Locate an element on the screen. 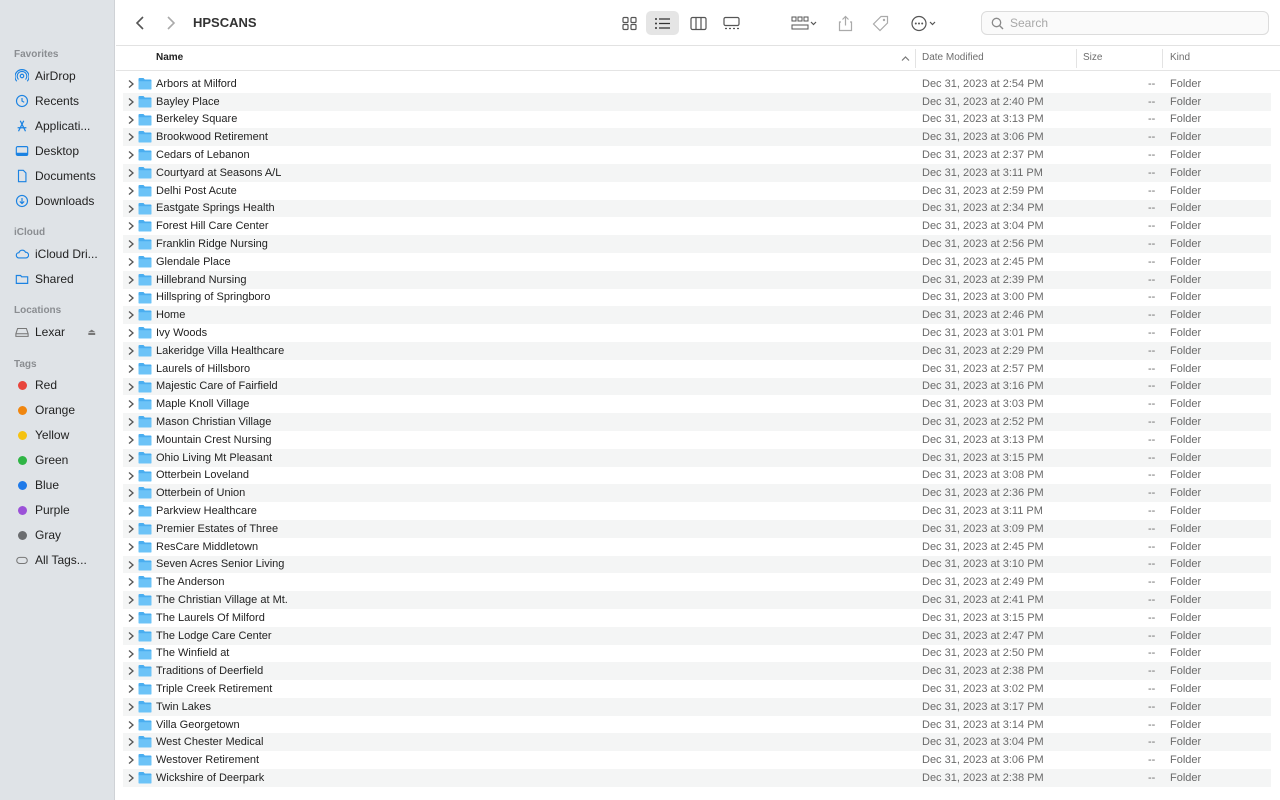 This screenshot has height=800, width=1280. list-view-button is located at coordinates (662, 23).